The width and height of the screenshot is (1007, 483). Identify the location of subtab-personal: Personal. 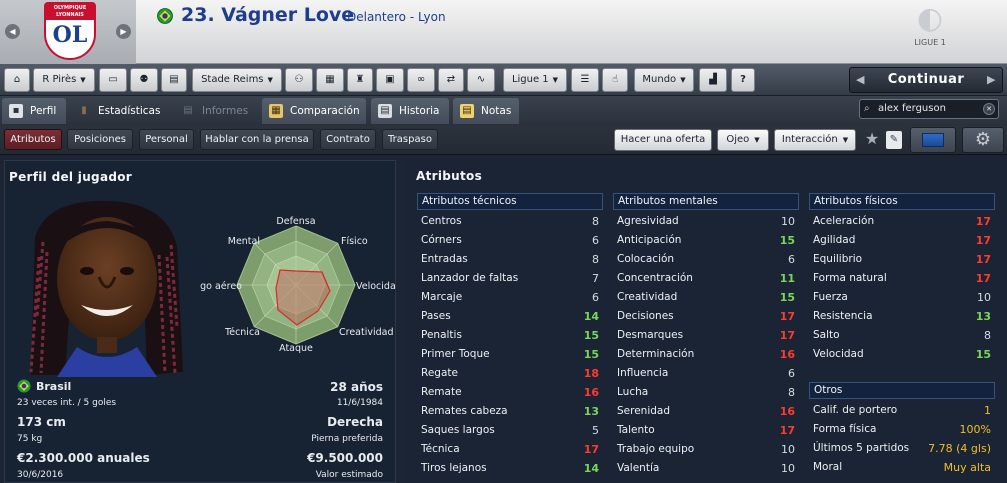
(166, 139).